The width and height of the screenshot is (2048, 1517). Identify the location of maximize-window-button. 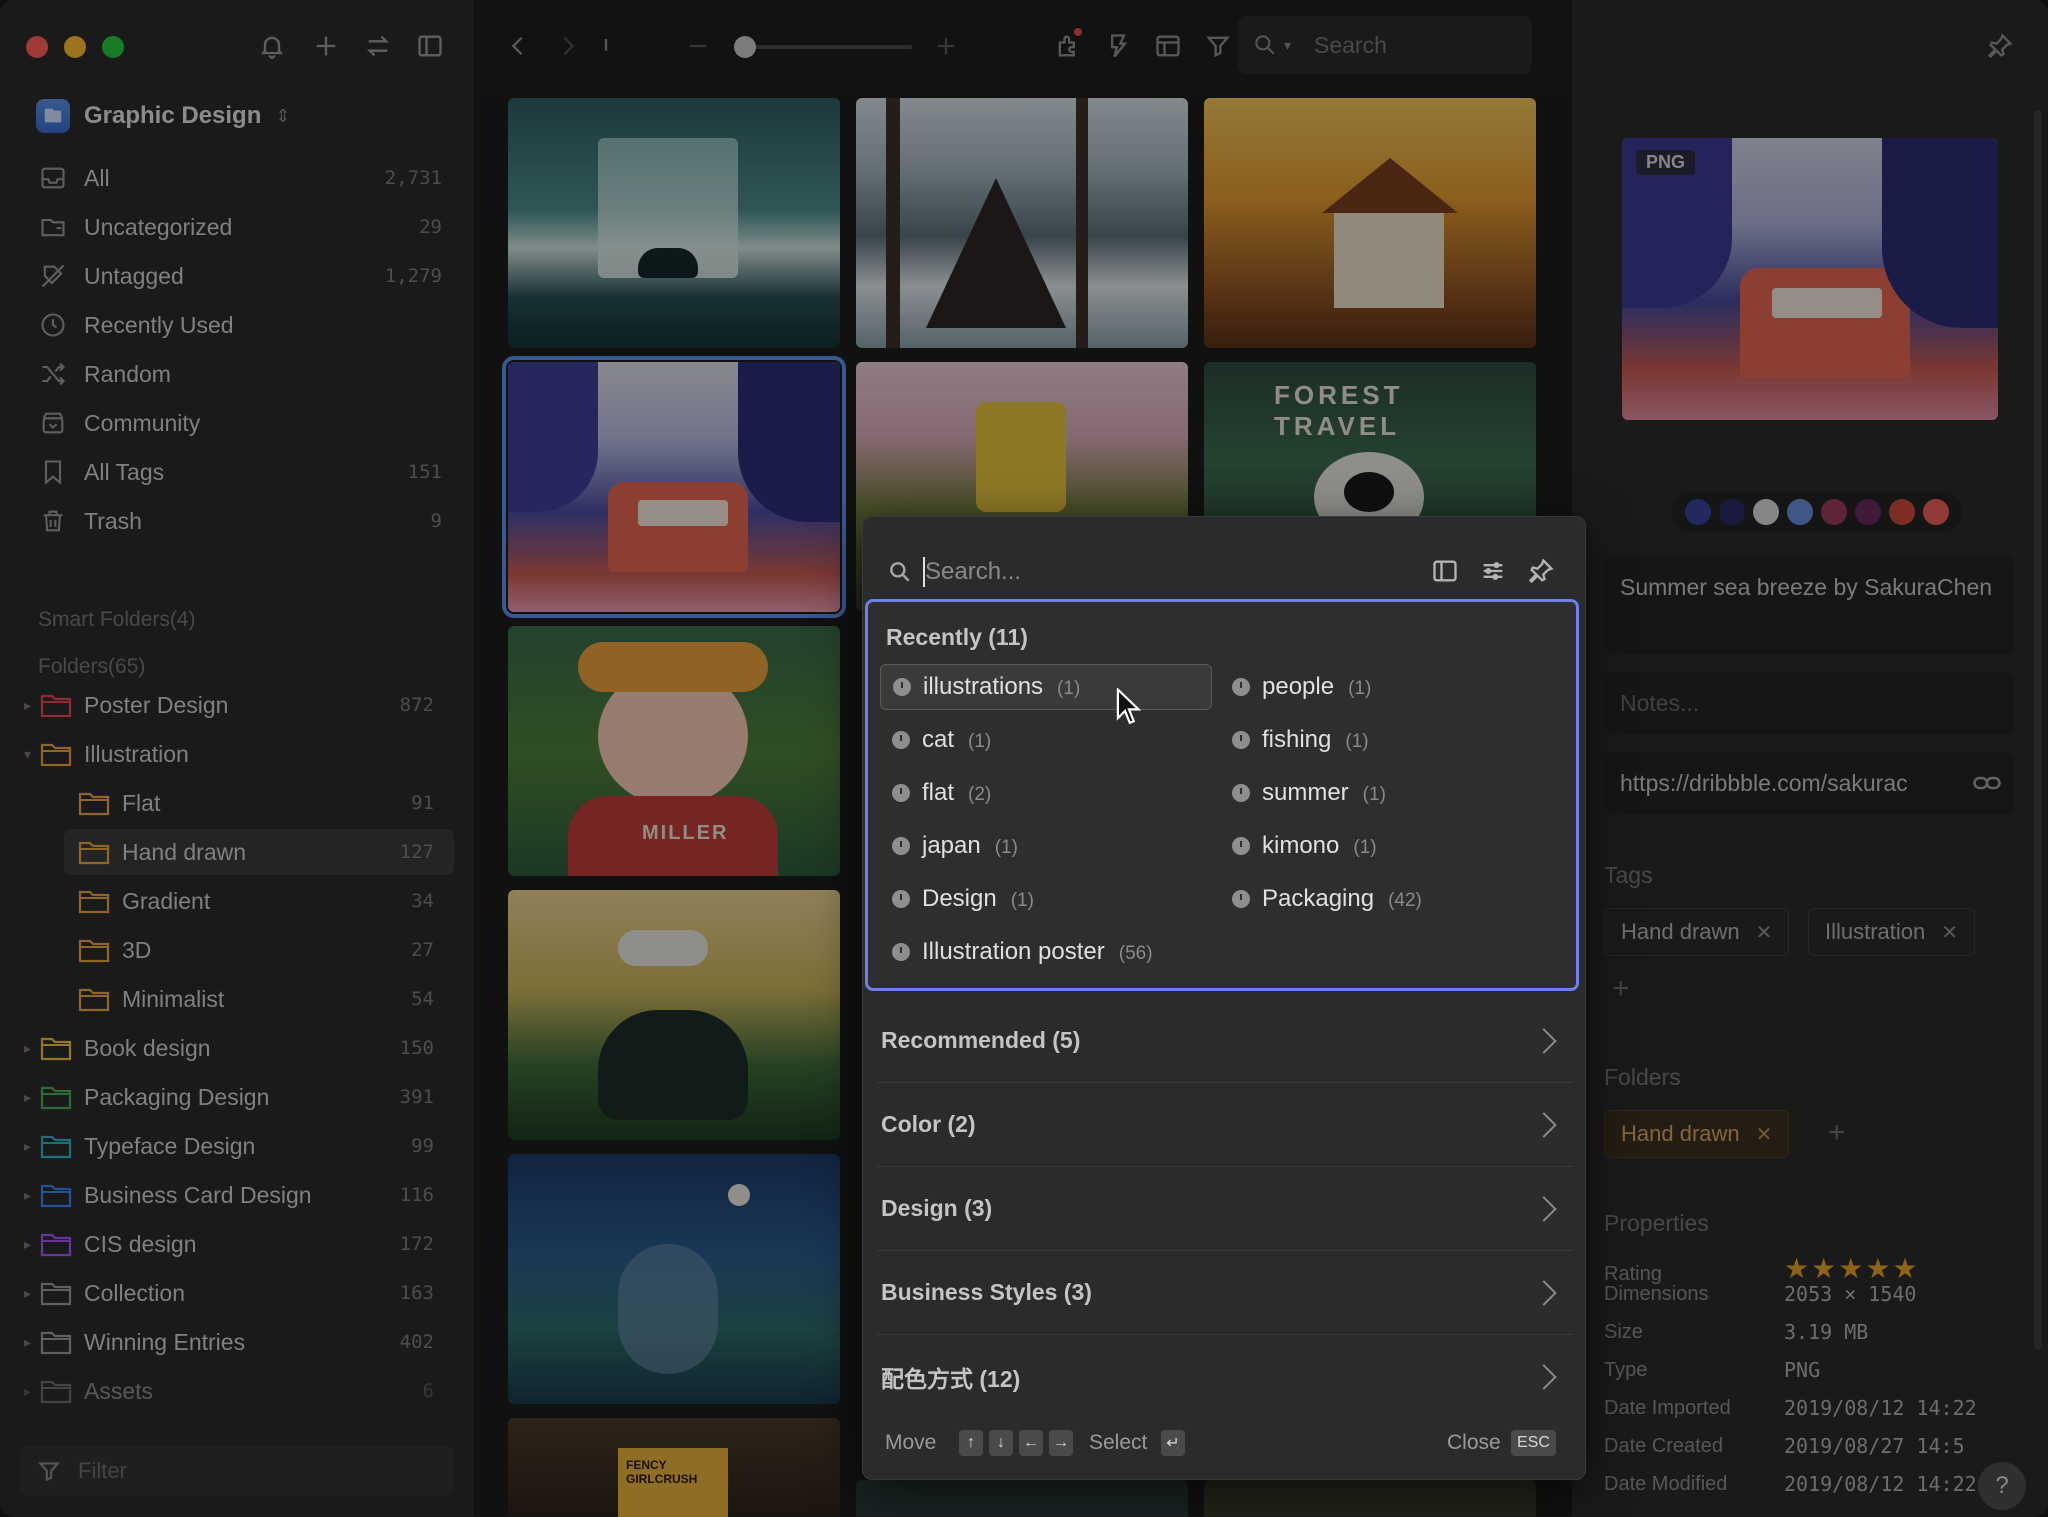
(113, 47).